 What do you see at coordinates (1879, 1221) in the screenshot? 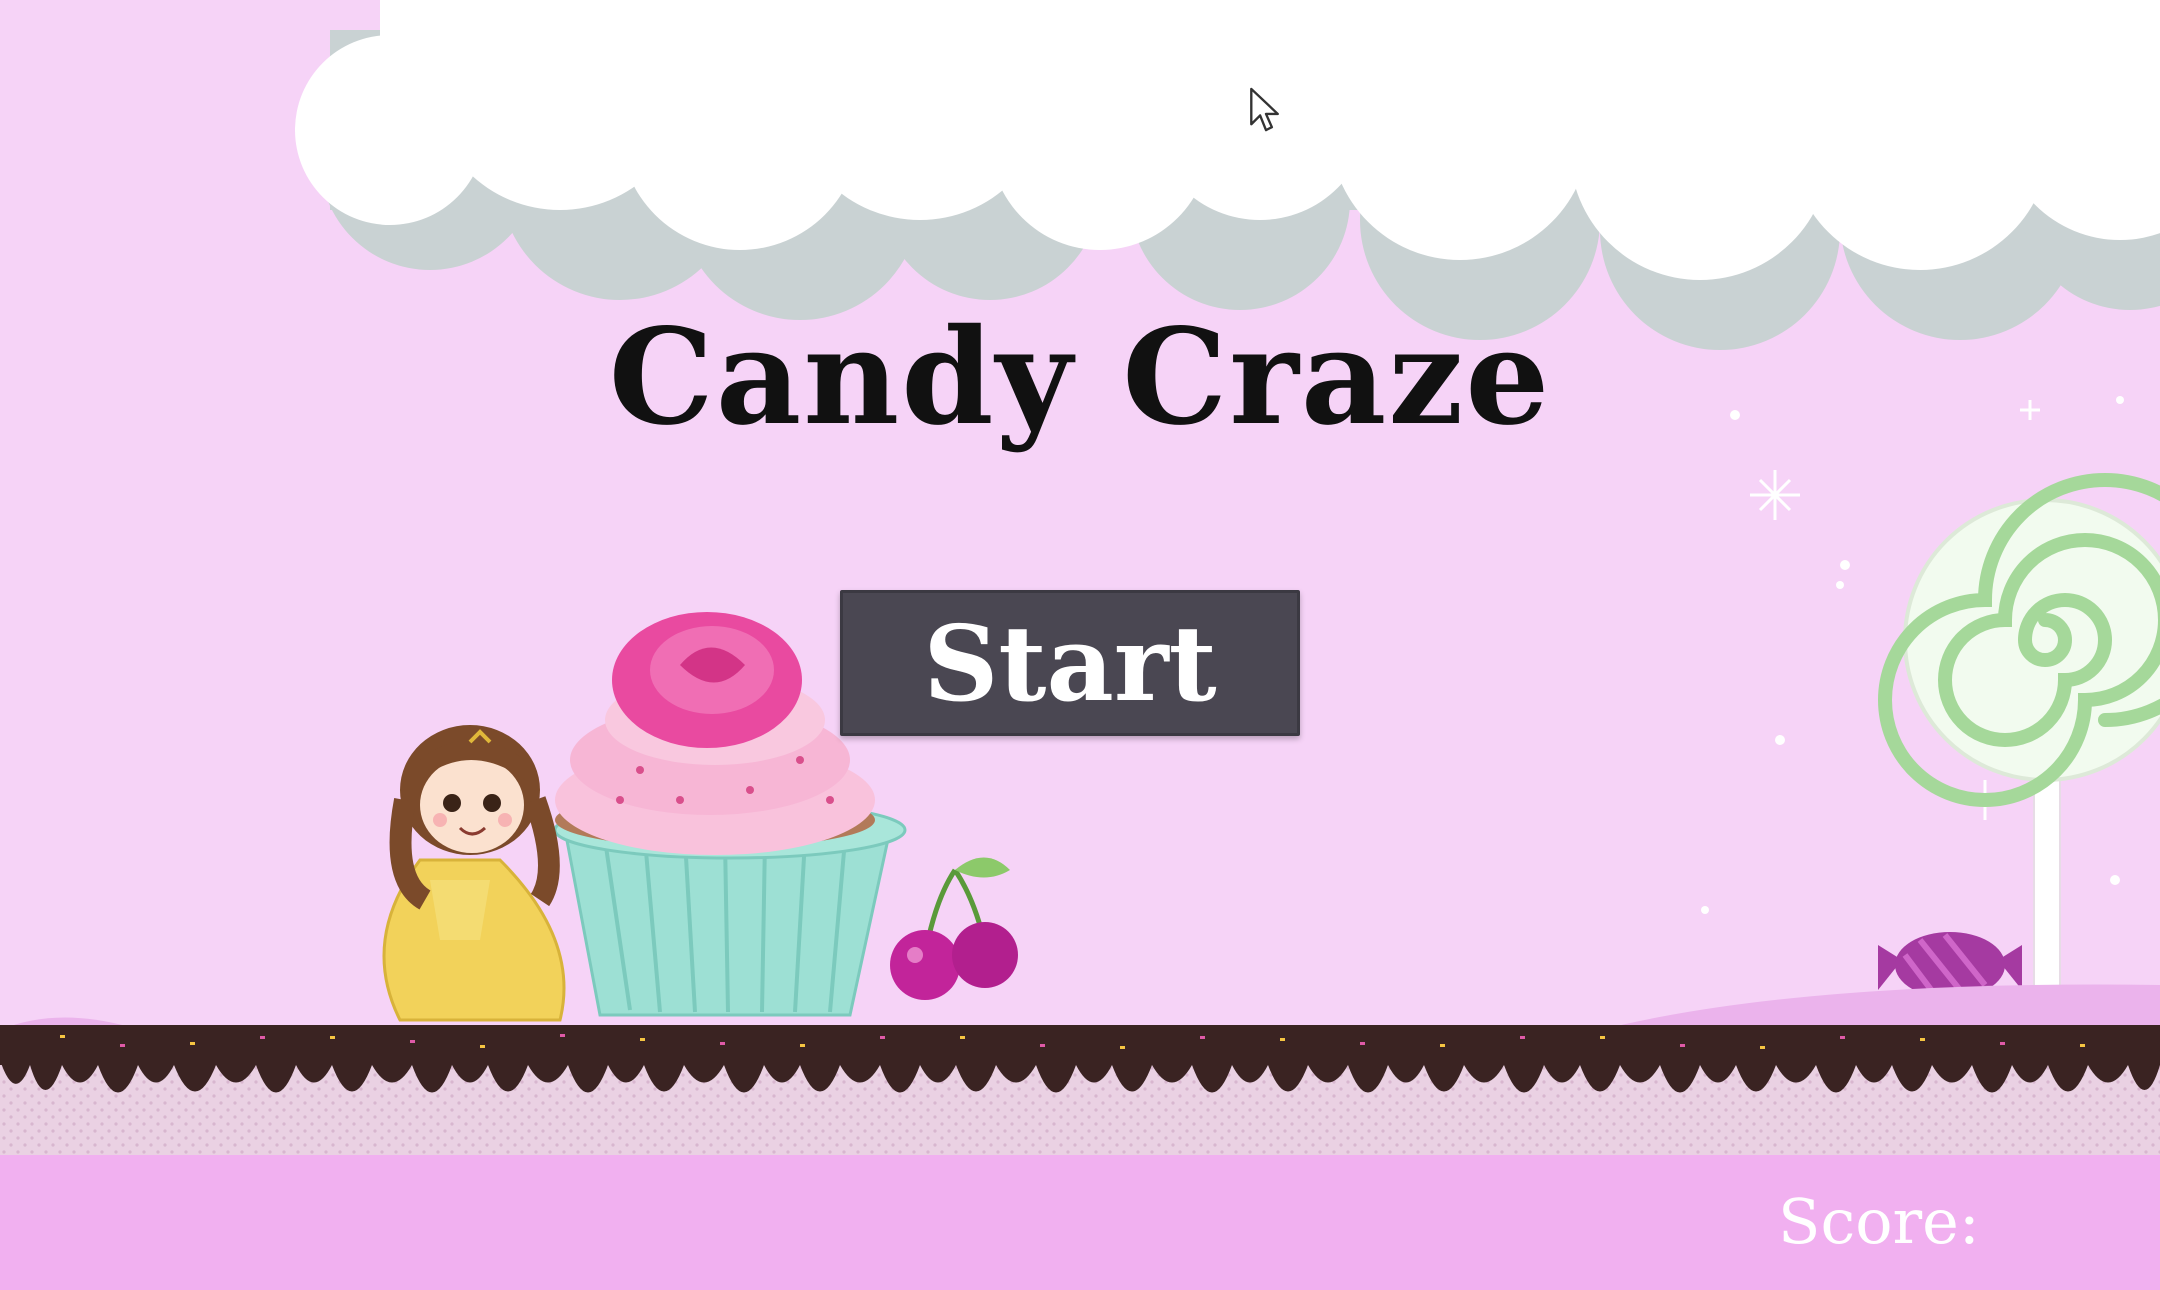
I see `score-label: Score:` at bounding box center [1879, 1221].